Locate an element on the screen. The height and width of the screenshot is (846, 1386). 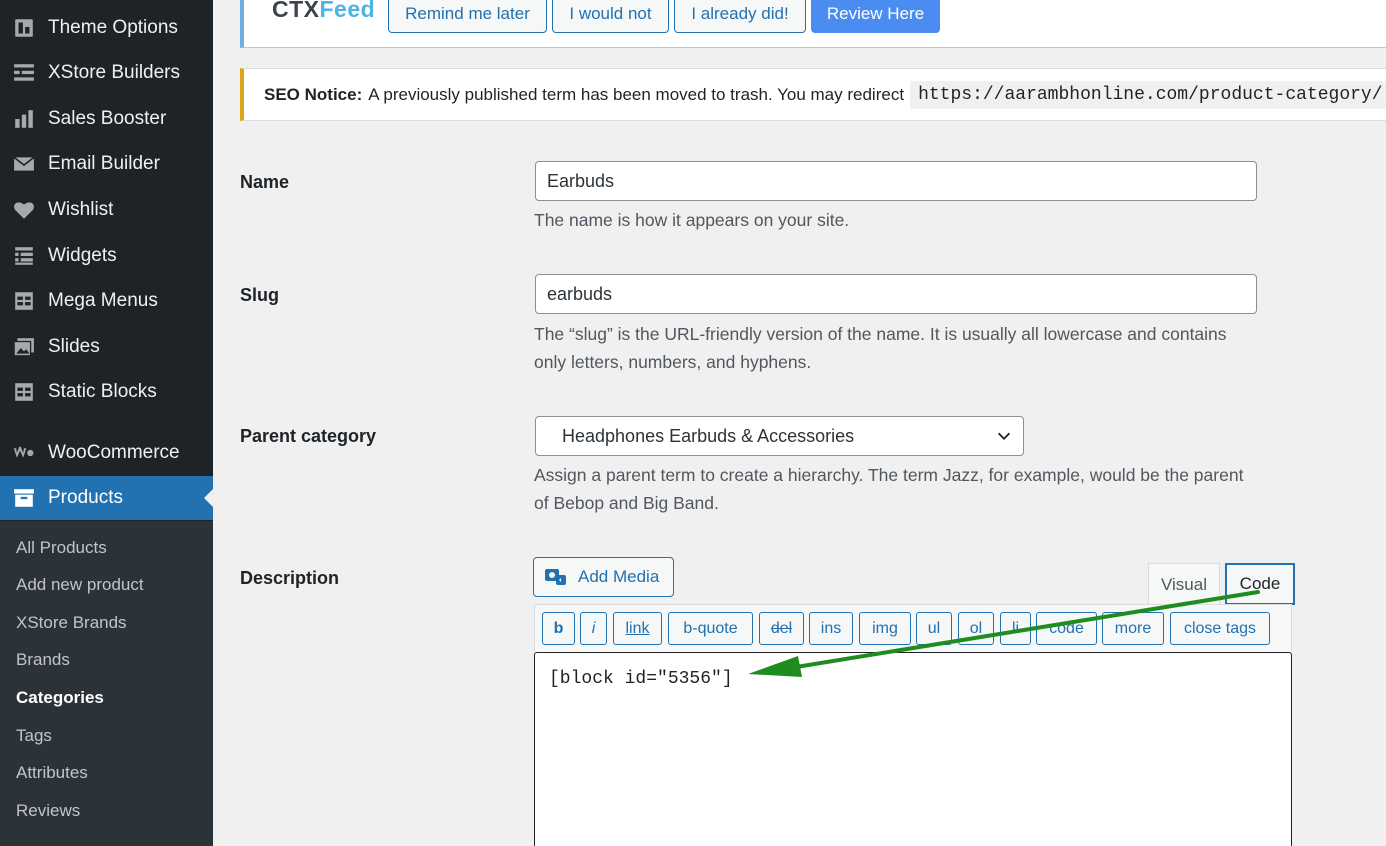
woocommerce-icon is located at coordinates (24, 453).